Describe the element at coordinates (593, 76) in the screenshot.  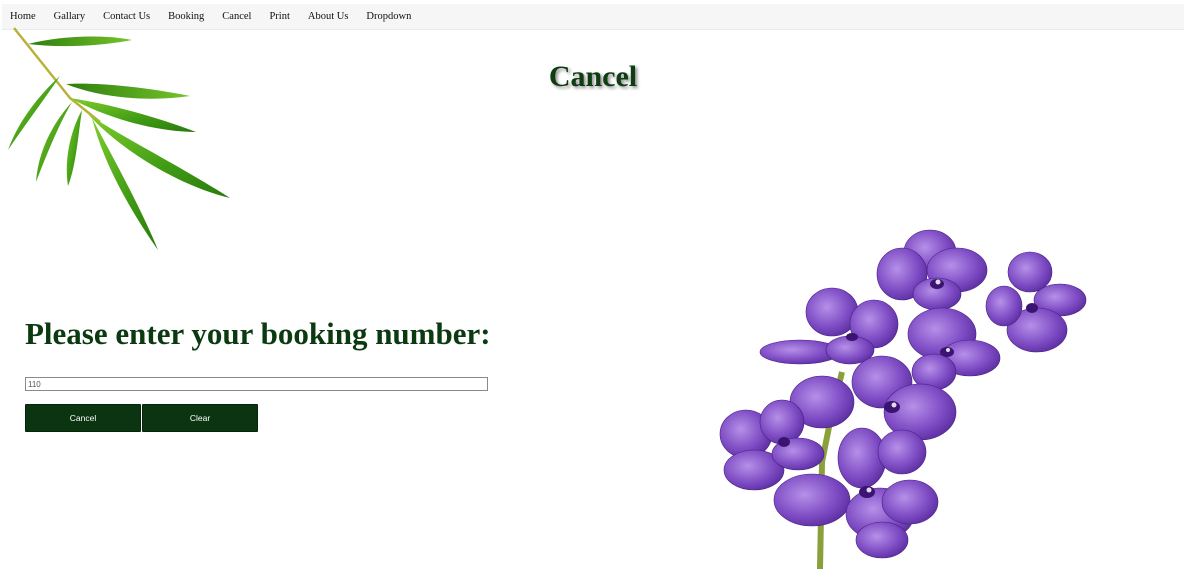
I see `page-title: Cancel` at that location.